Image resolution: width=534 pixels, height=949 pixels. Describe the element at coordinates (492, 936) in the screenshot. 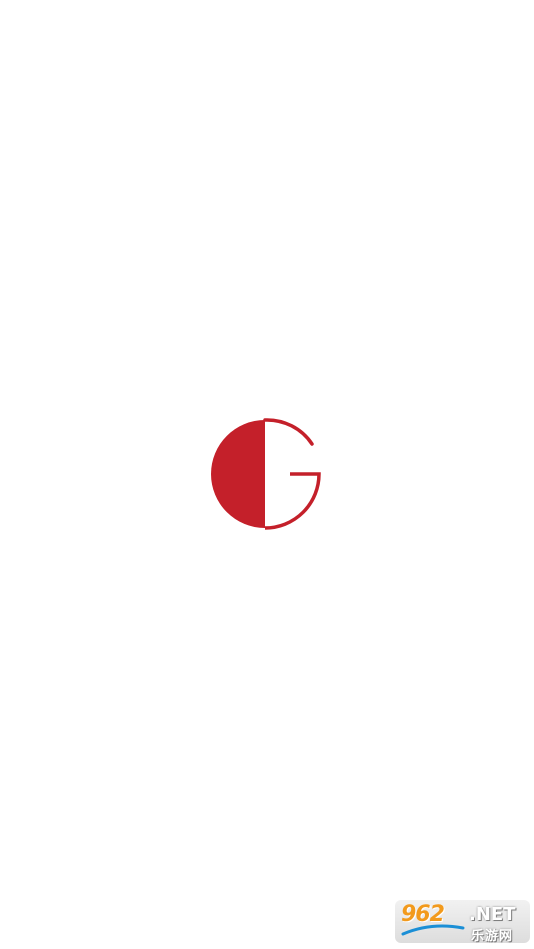

I see `watermark-site-name: 乐游网` at that location.